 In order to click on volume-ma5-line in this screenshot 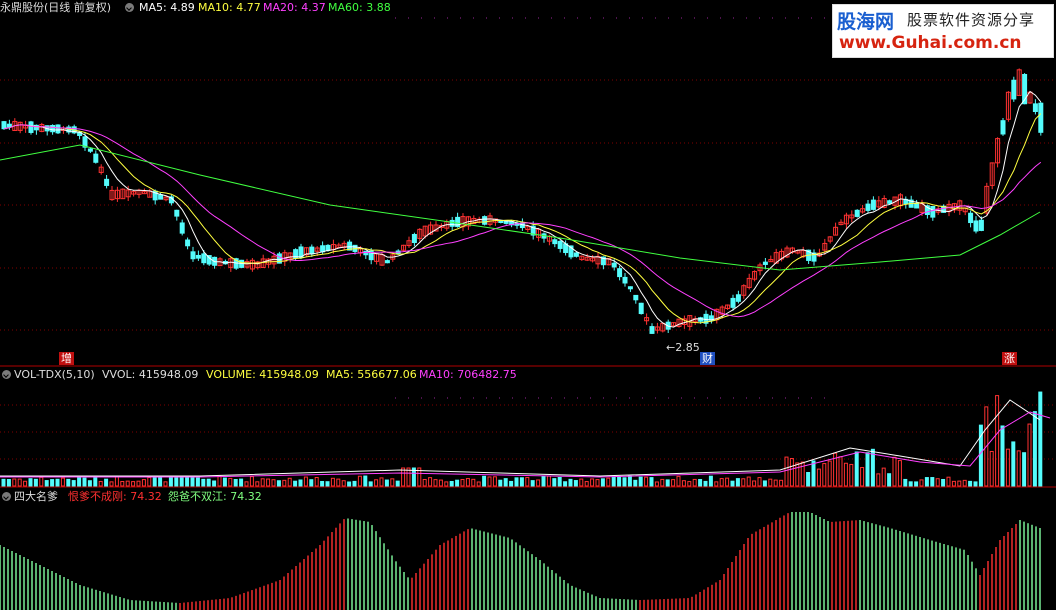, I will do `click(520, 438)`.